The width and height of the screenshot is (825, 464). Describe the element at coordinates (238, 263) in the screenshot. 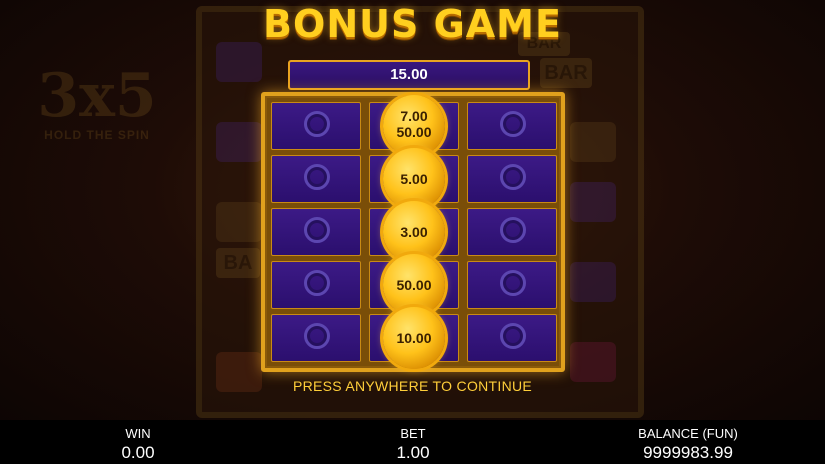

I see `bg-bar-symbol-partial: BA` at that location.